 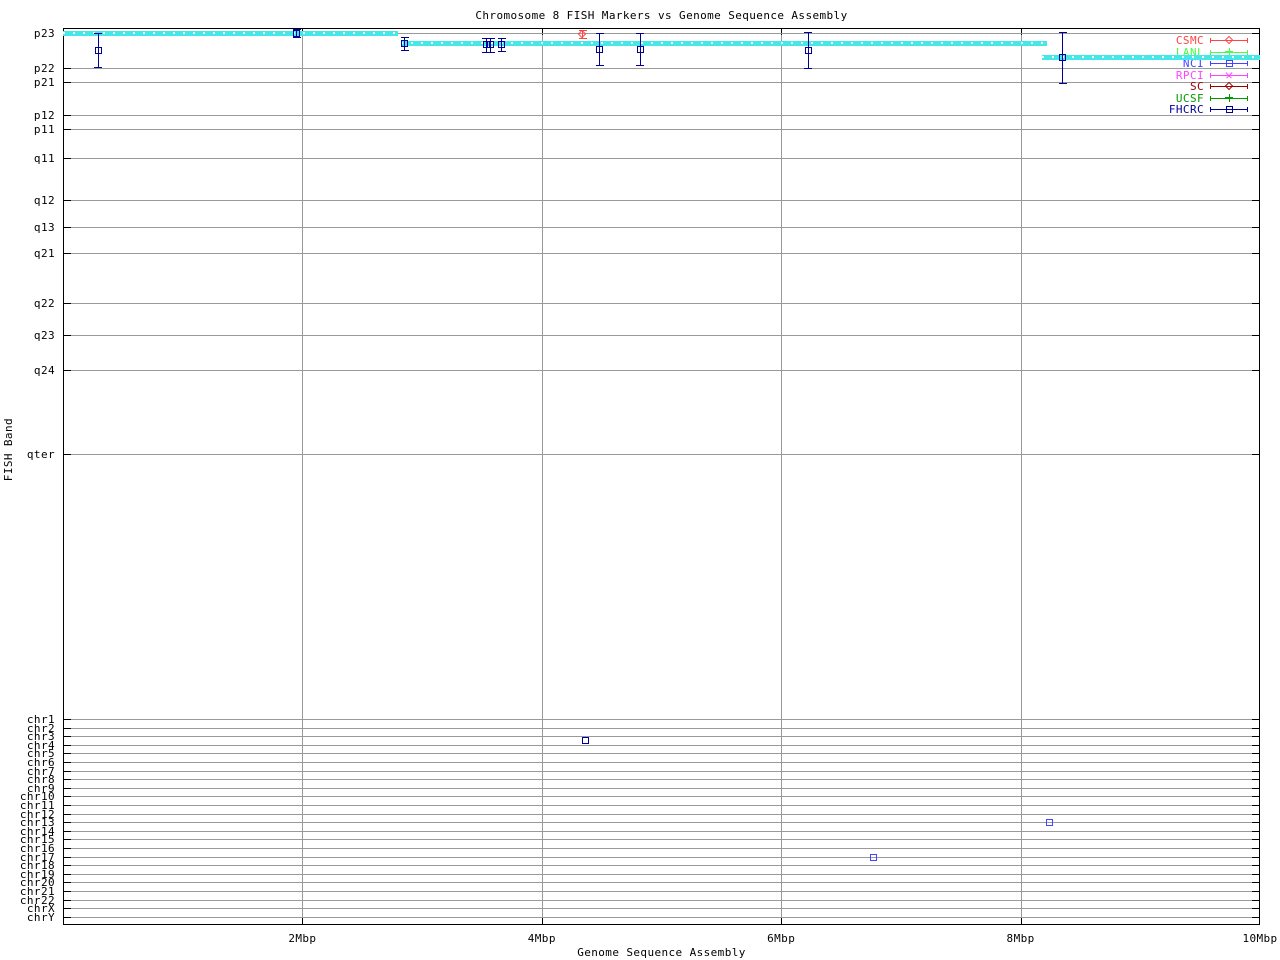 What do you see at coordinates (1050, 822) in the screenshot?
I see `marker-nci` at bounding box center [1050, 822].